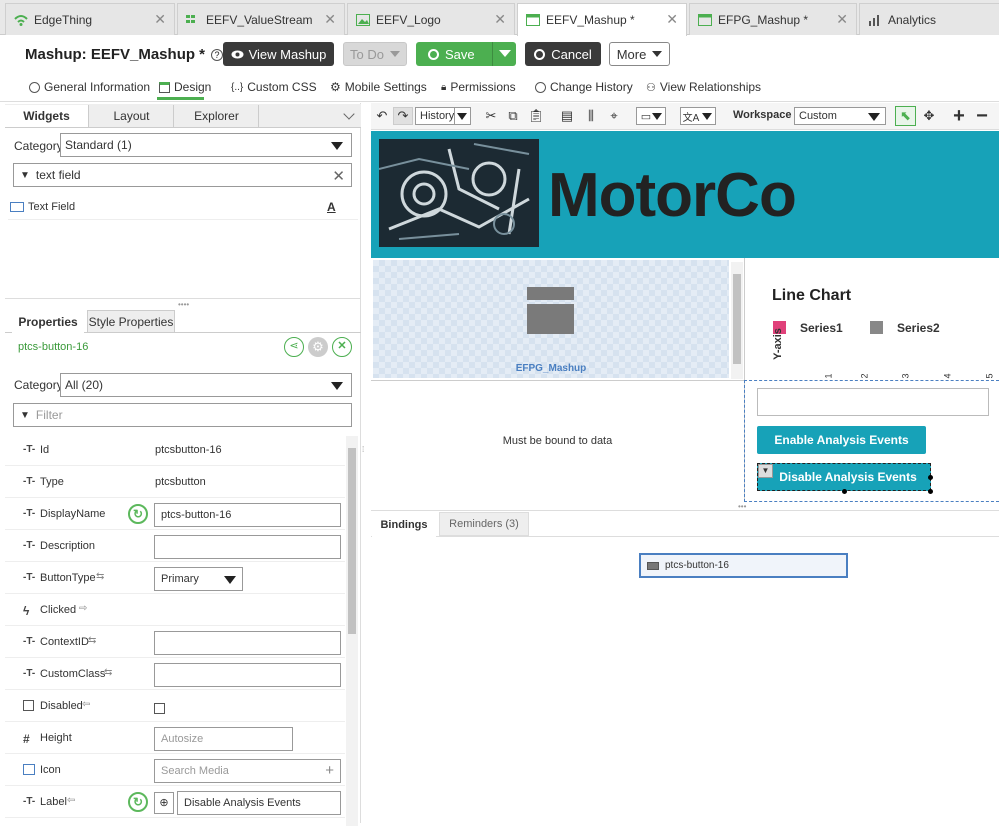 The height and width of the screenshot is (828, 999). I want to click on property-category-label: Category, so click(38, 385).